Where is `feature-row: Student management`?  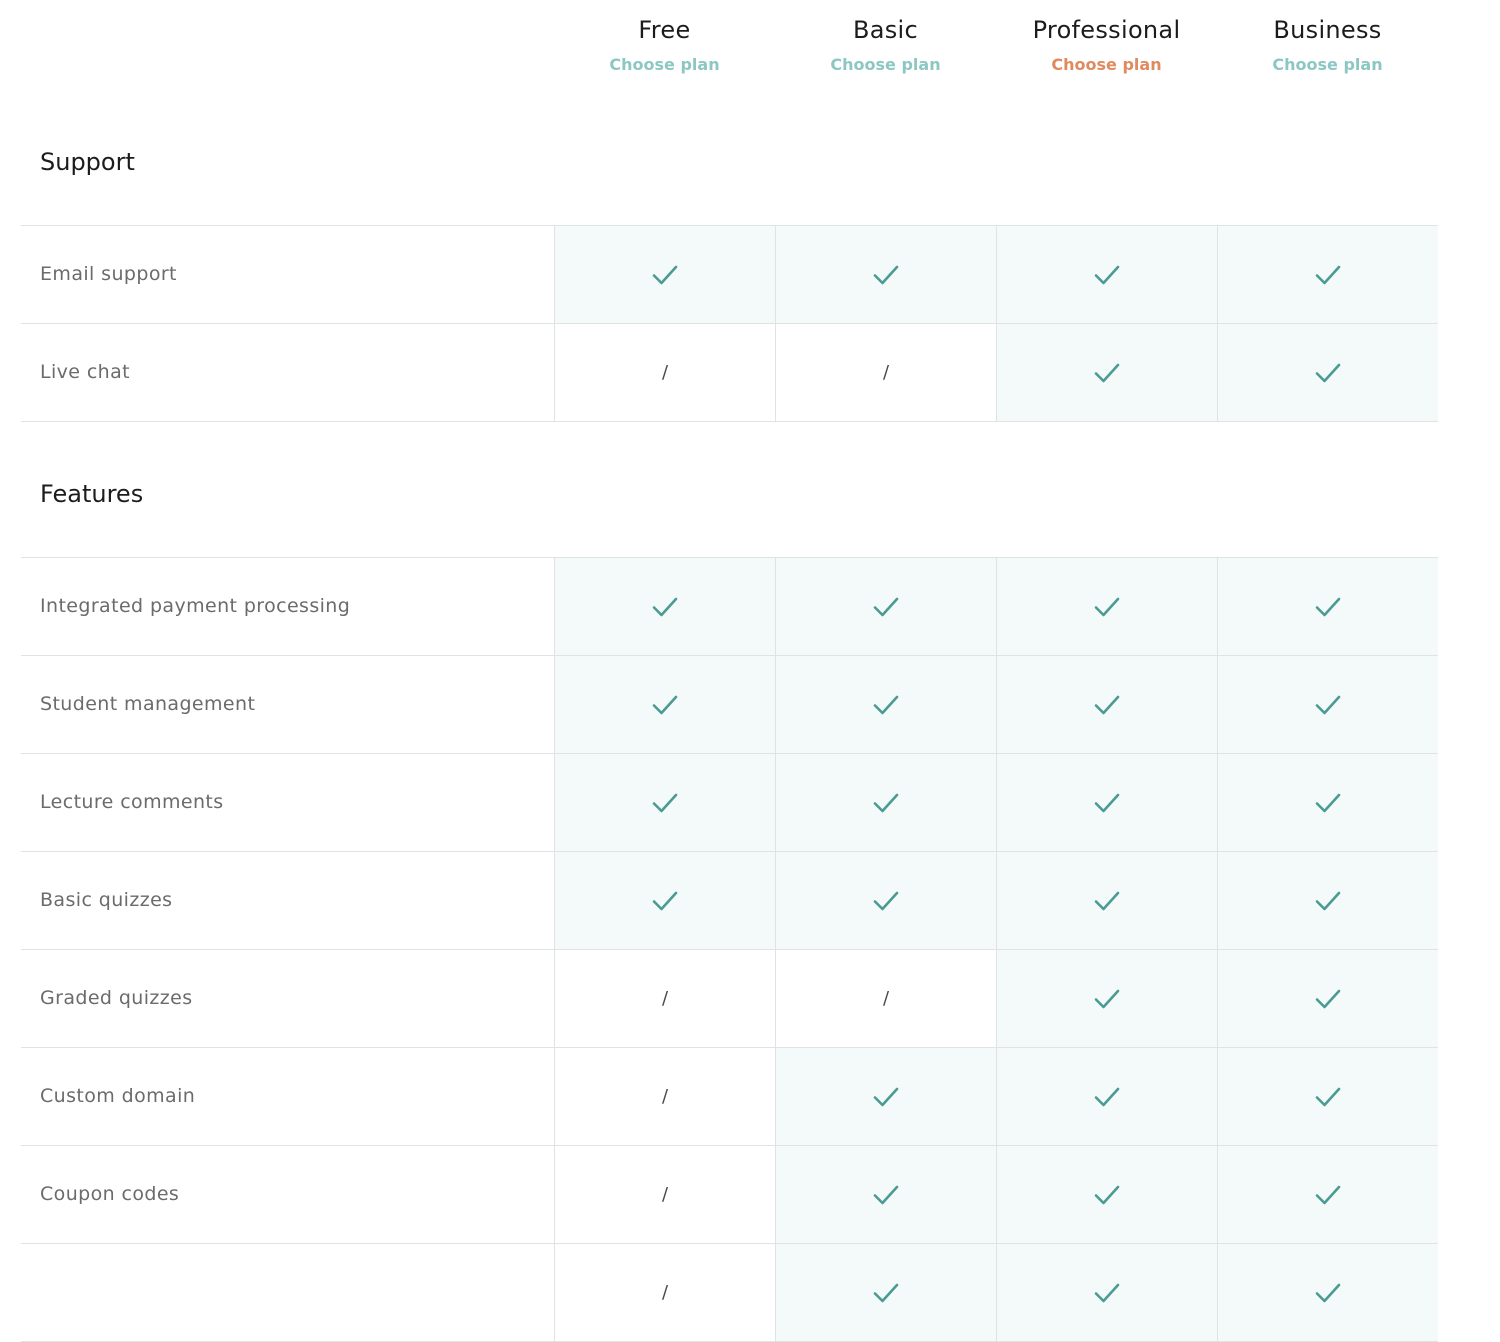 feature-row: Student management is located at coordinates (729, 705).